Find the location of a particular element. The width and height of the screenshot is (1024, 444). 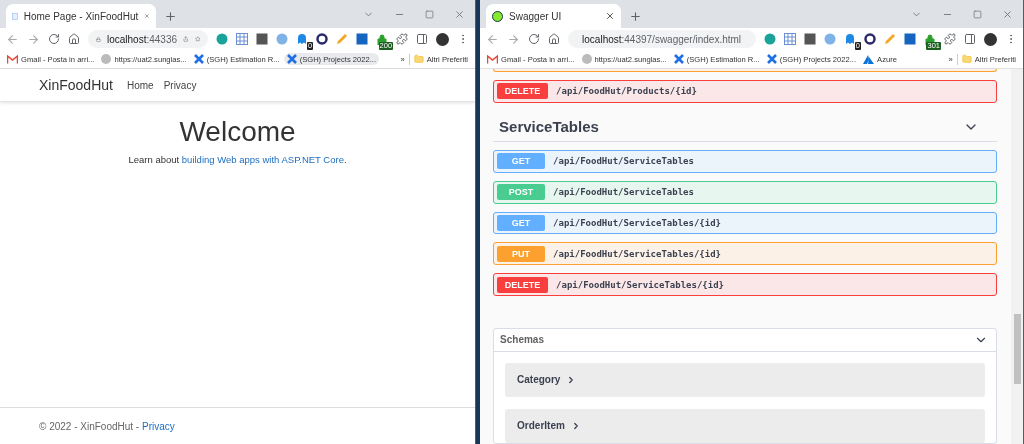

address-bar: localhost:44336 is located at coordinates (148, 39).